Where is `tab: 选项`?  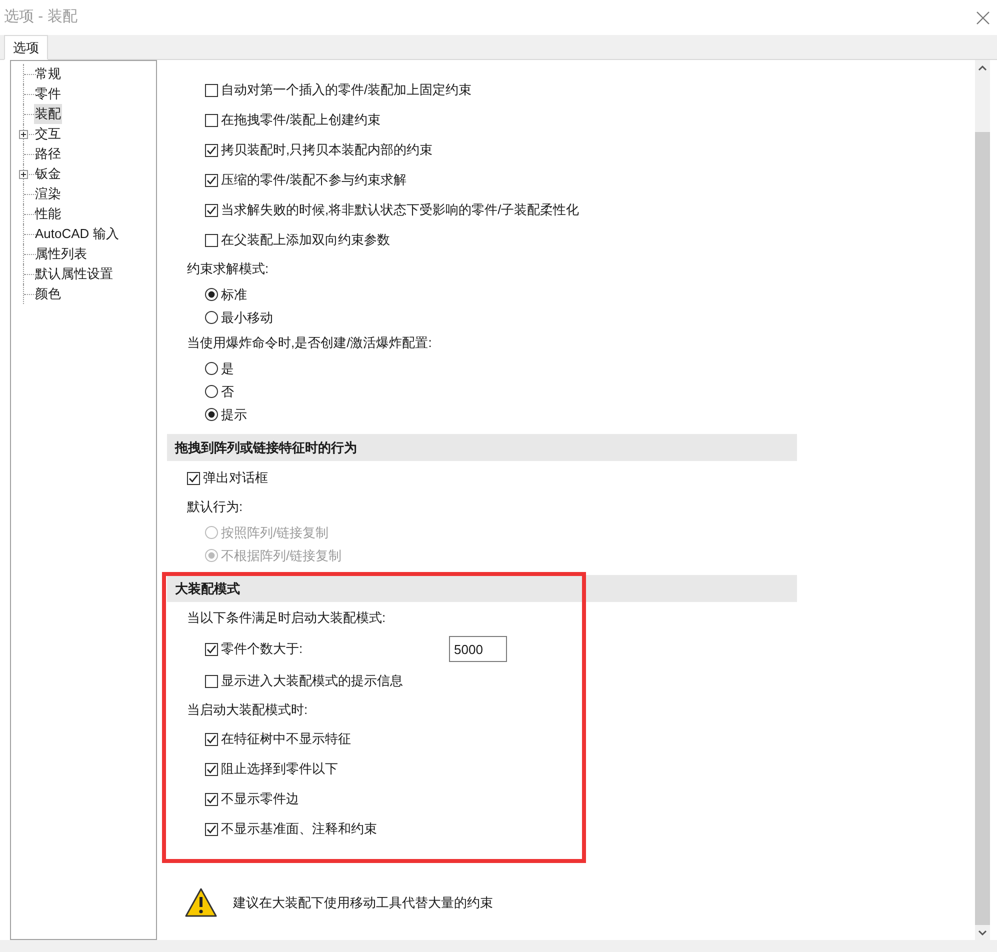 tab: 选项 is located at coordinates (26, 47).